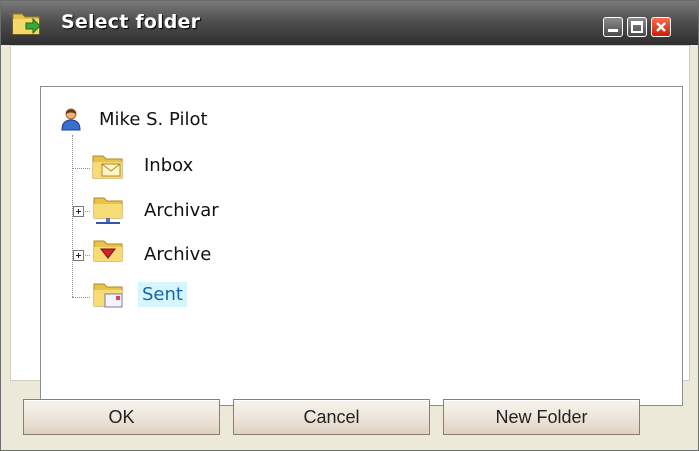 The image size is (699, 451). Describe the element at coordinates (162, 294) in the screenshot. I see `tree-item-sent: Sent` at that location.